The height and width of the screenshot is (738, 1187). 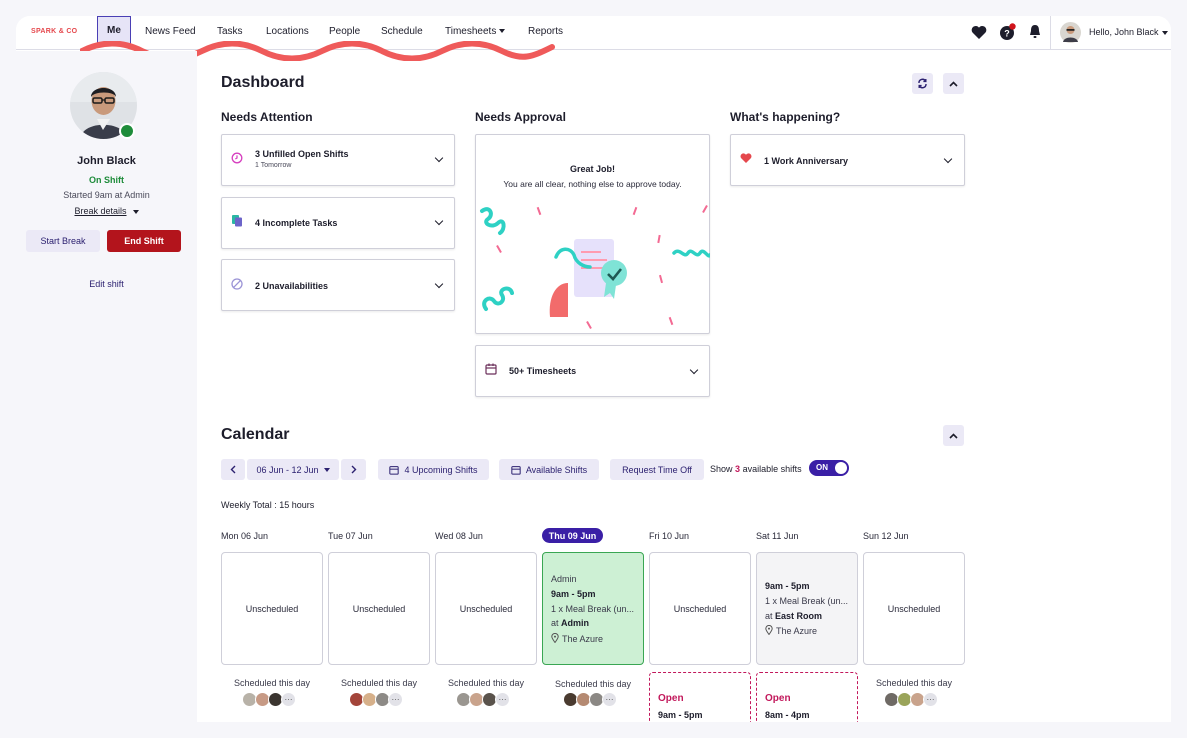 What do you see at coordinates (379, 608) in the screenshot?
I see `day-card-tue: Unscheduled` at bounding box center [379, 608].